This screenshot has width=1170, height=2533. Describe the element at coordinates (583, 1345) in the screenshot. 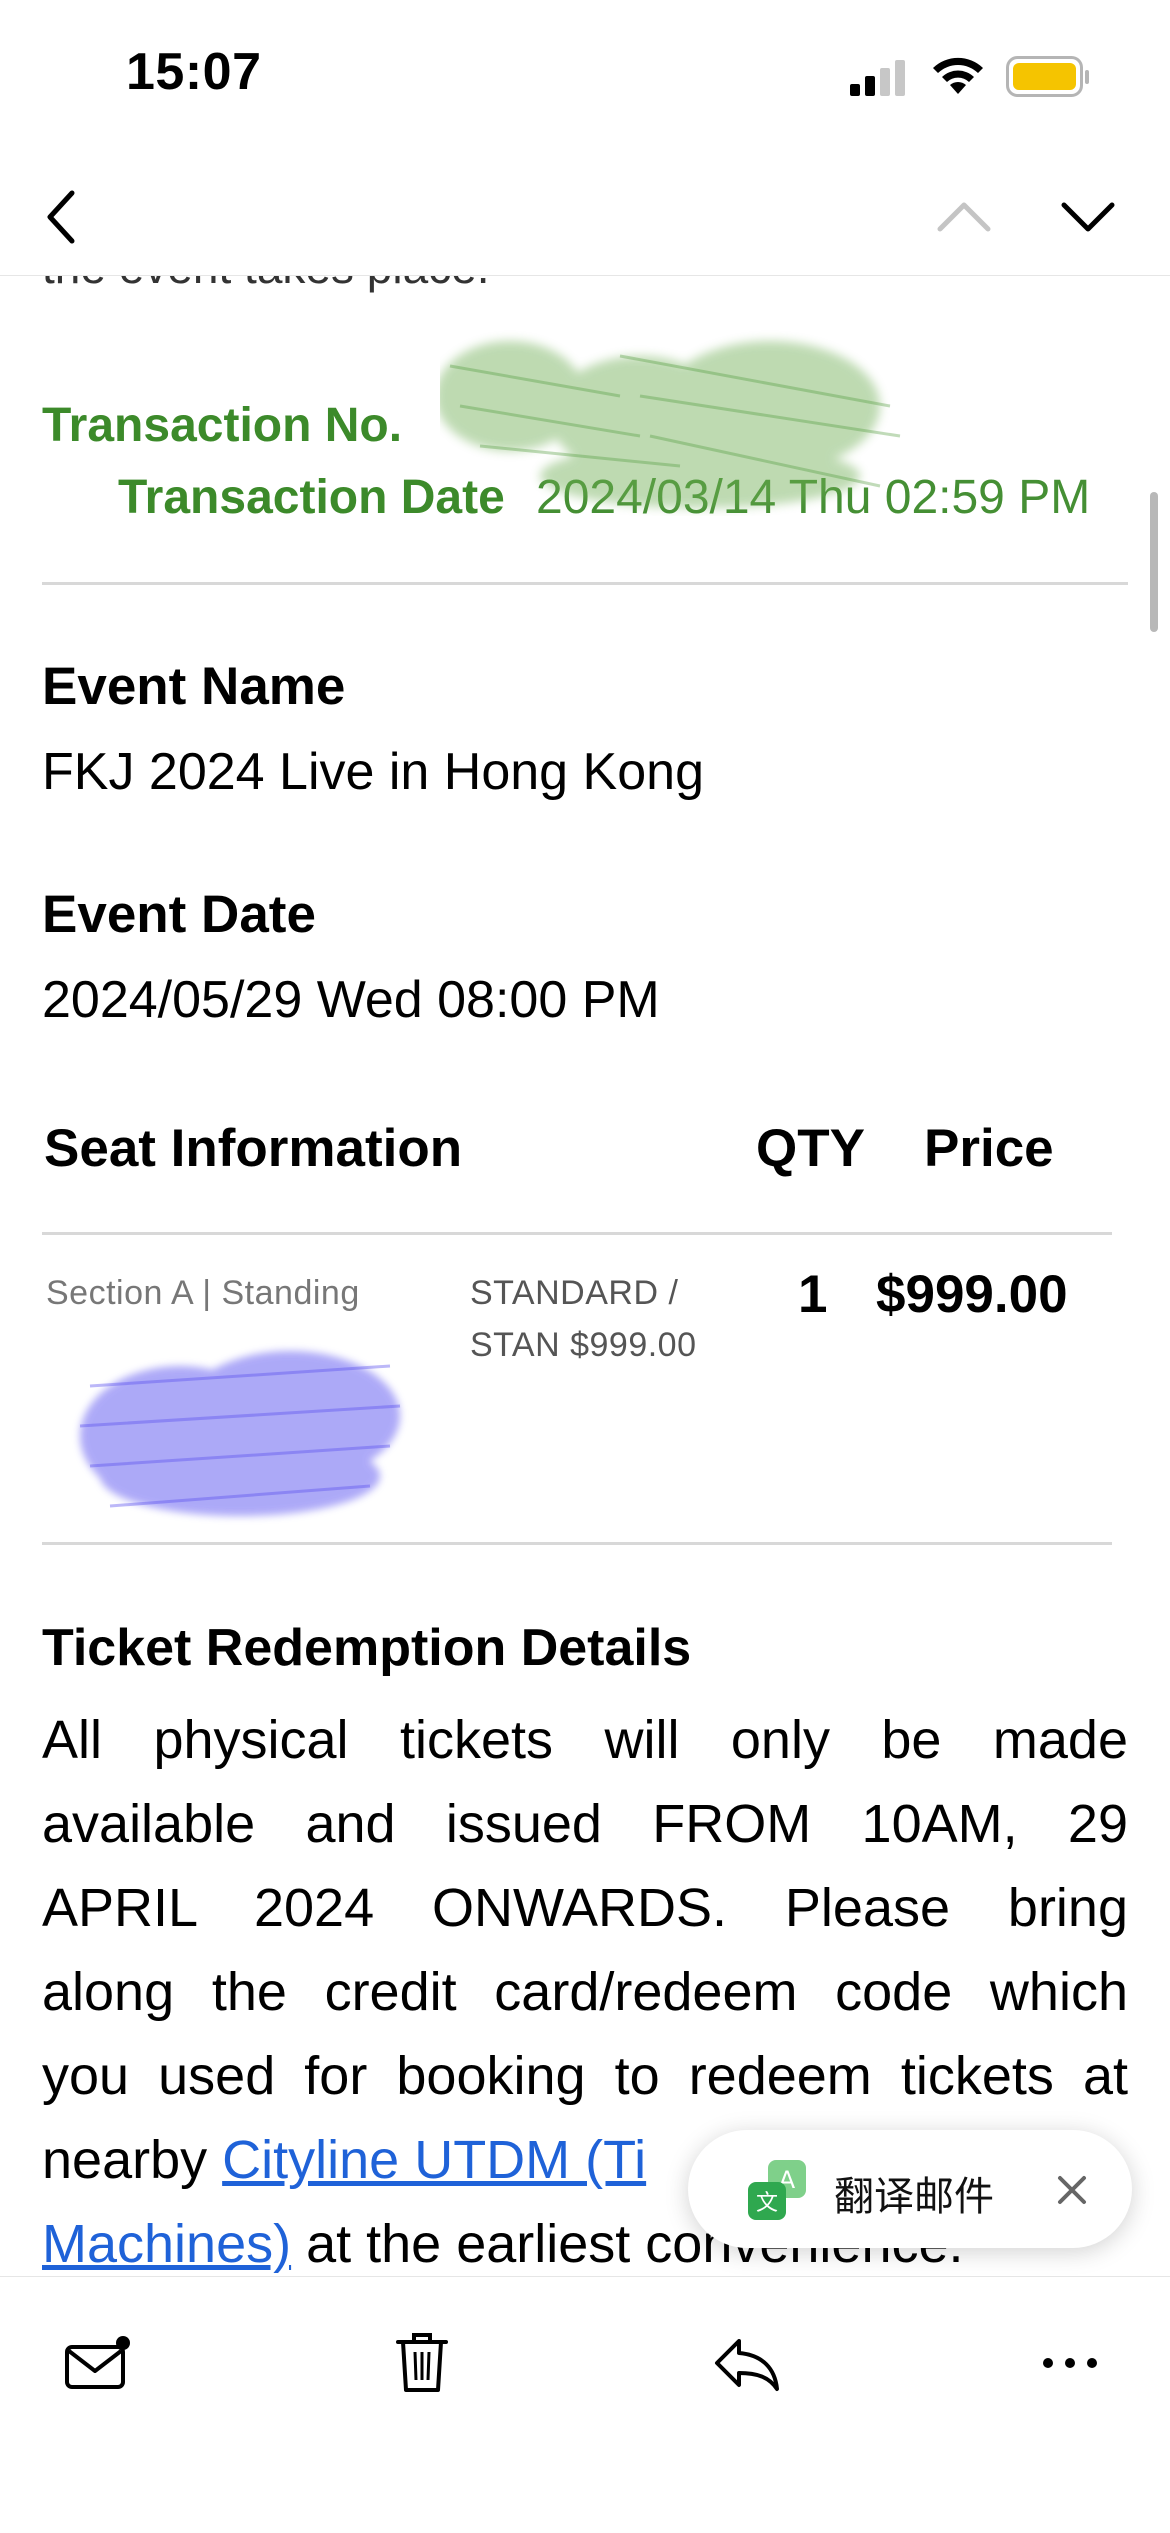

I see `ticket-type-line2: STAN $999.00` at that location.